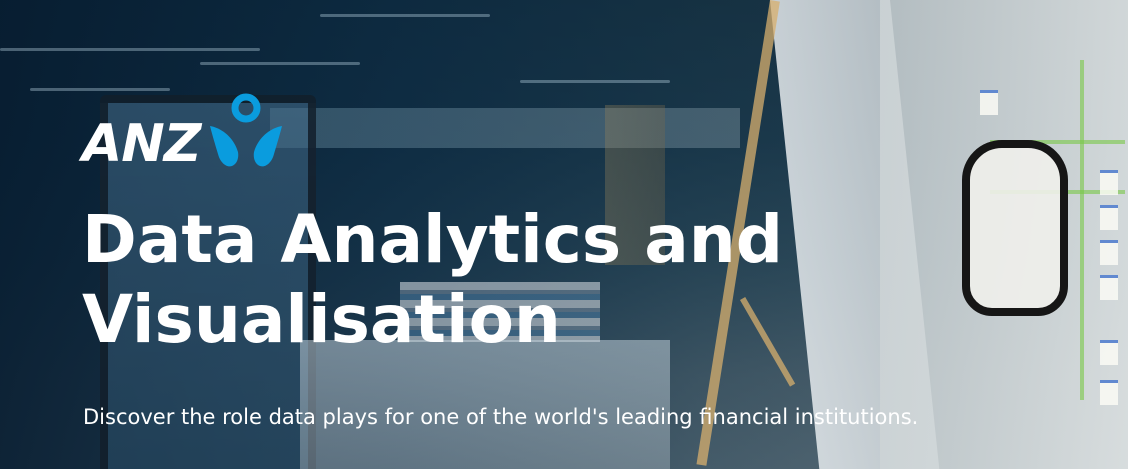  I want to click on brand-wordmark: ANZ, so click(141, 144).